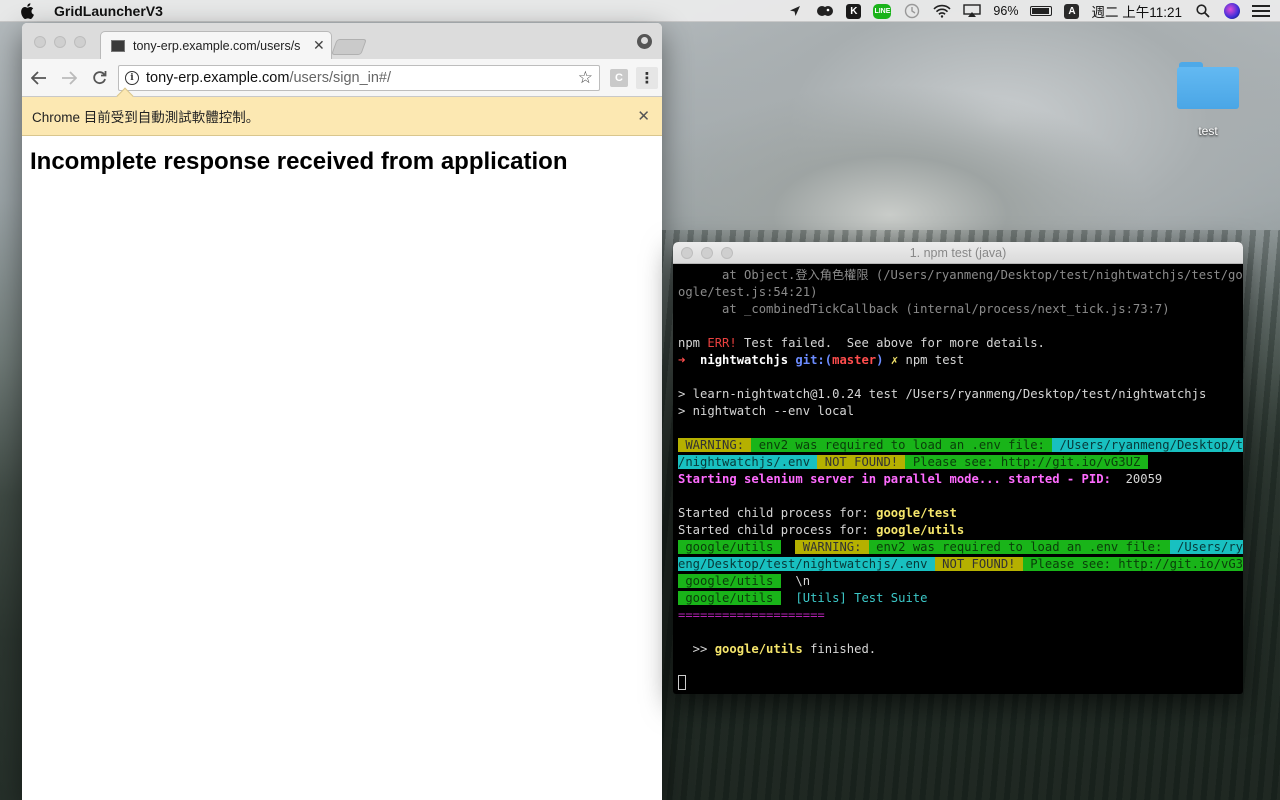 The image size is (1280, 800). I want to click on terminal-window-controls, so click(707, 253).